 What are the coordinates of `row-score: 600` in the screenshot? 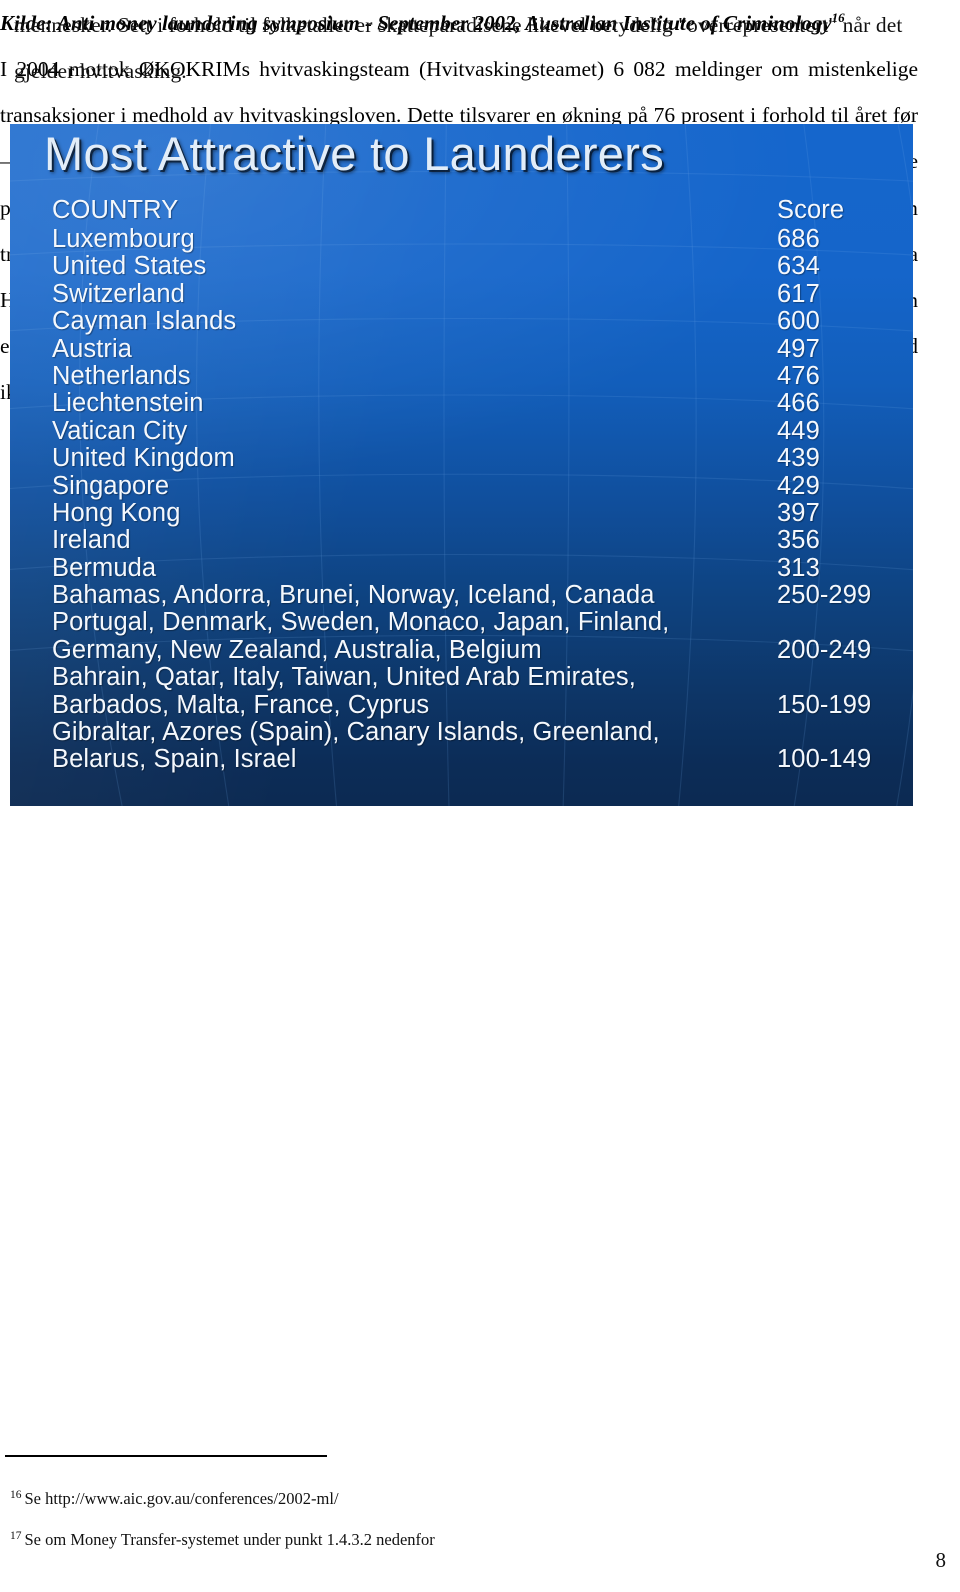 It's located at (798, 321).